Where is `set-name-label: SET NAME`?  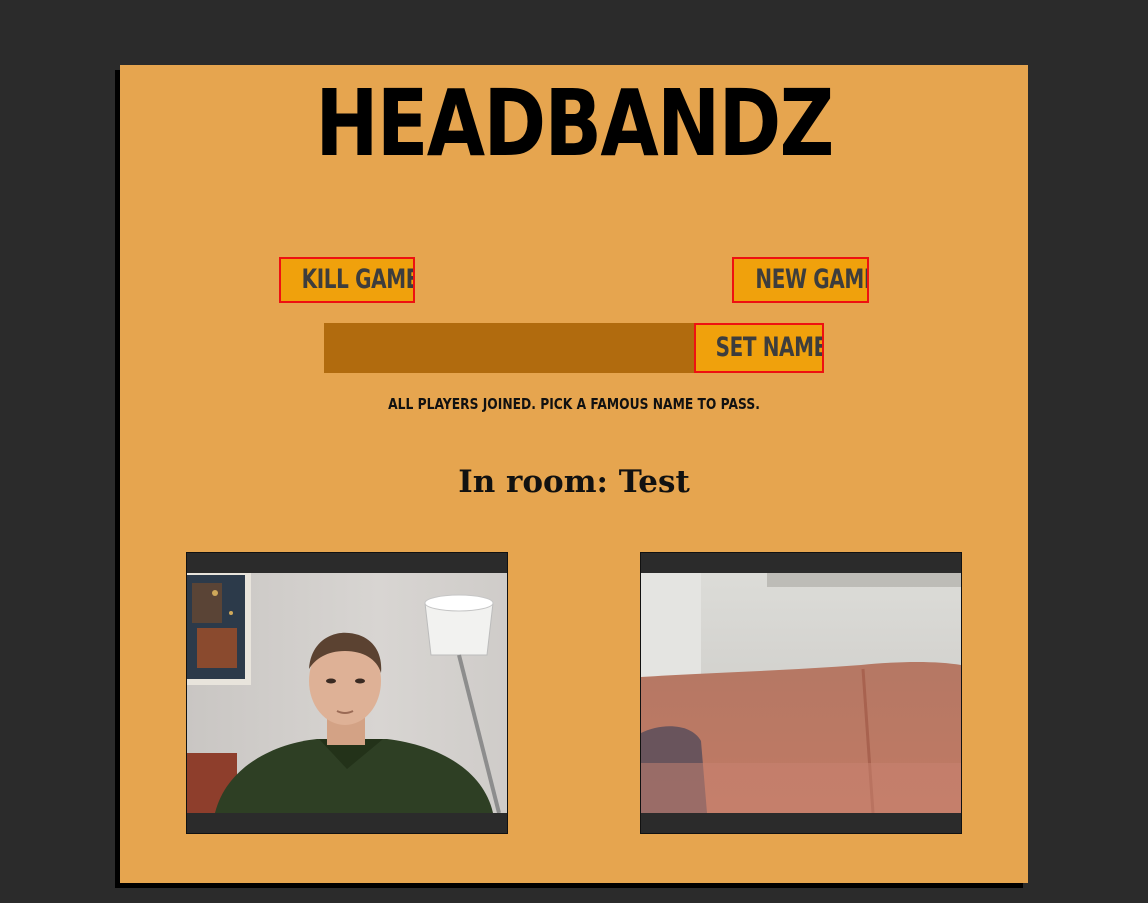 set-name-label: SET NAME is located at coordinates (769, 347).